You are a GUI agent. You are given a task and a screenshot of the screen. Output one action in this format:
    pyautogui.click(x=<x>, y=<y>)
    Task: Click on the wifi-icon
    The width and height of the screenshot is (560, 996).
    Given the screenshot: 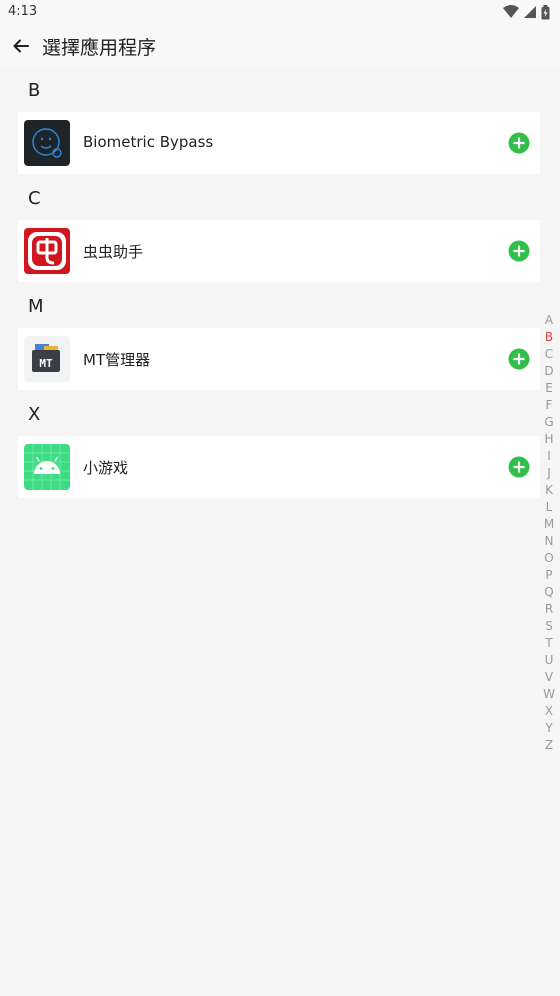 What is the action you would take?
    pyautogui.click(x=511, y=11)
    